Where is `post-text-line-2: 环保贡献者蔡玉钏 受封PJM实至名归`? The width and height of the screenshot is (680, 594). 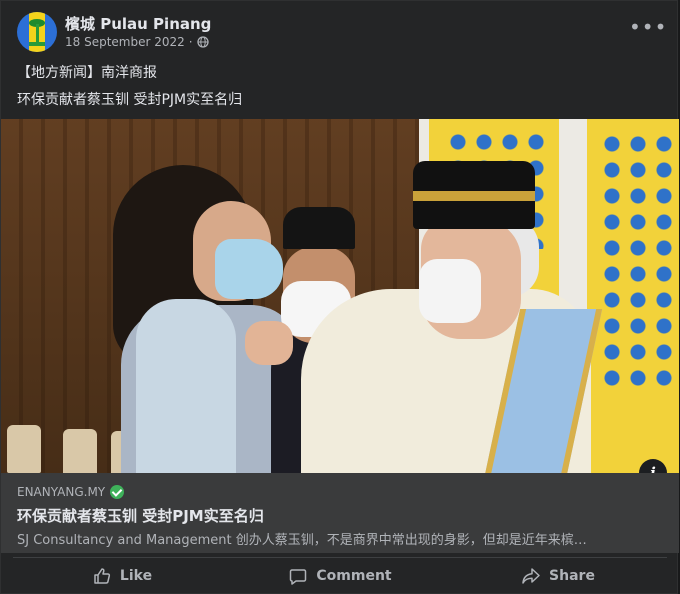 post-text-line-2: 环保贡献者蔡玉钏 受封PJM实至名归 is located at coordinates (130, 100).